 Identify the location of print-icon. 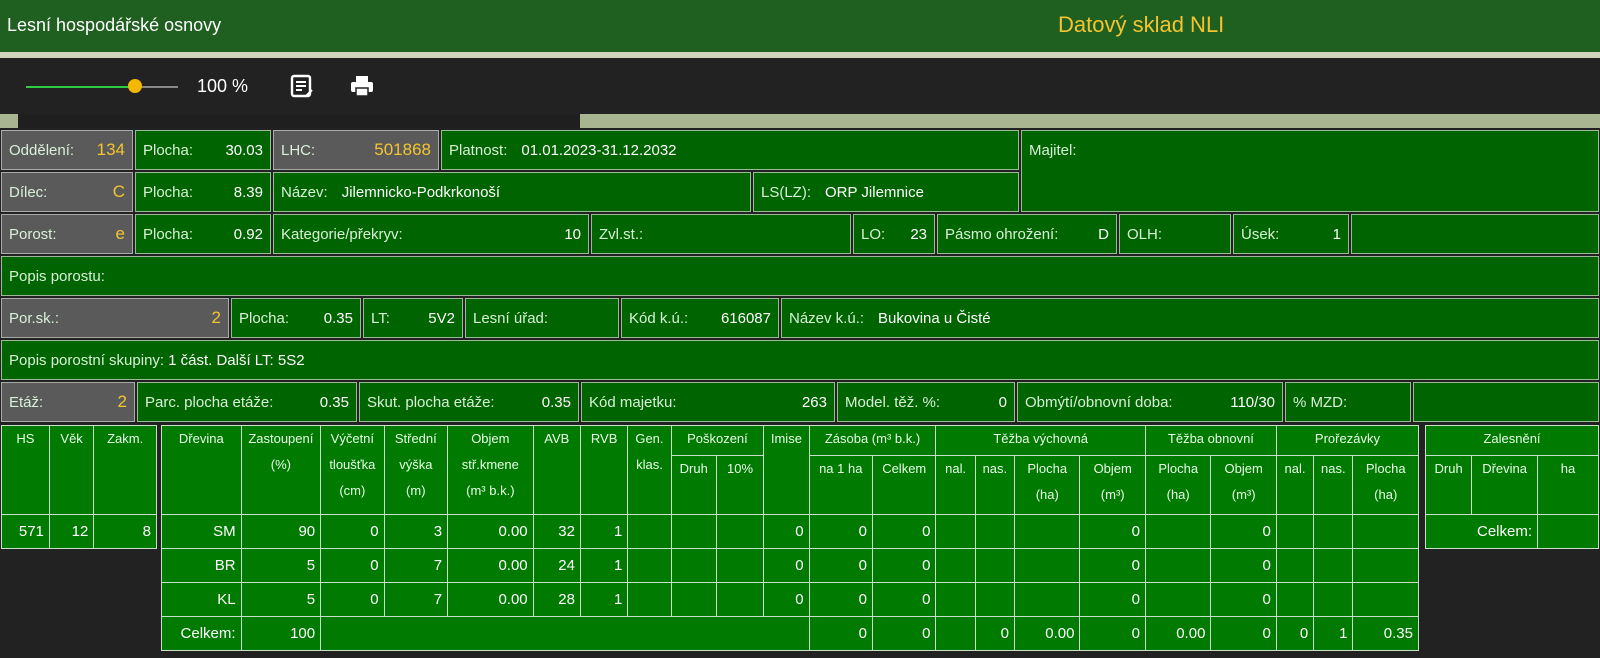
(362, 86).